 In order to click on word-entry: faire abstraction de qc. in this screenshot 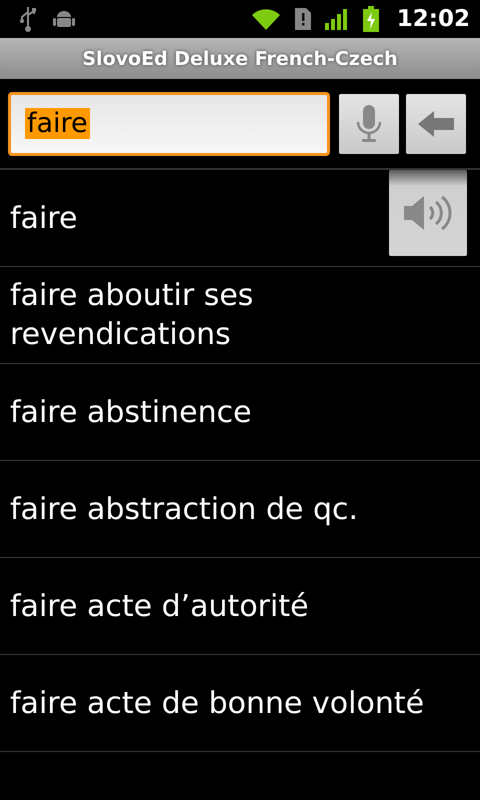, I will do `click(238, 509)`.